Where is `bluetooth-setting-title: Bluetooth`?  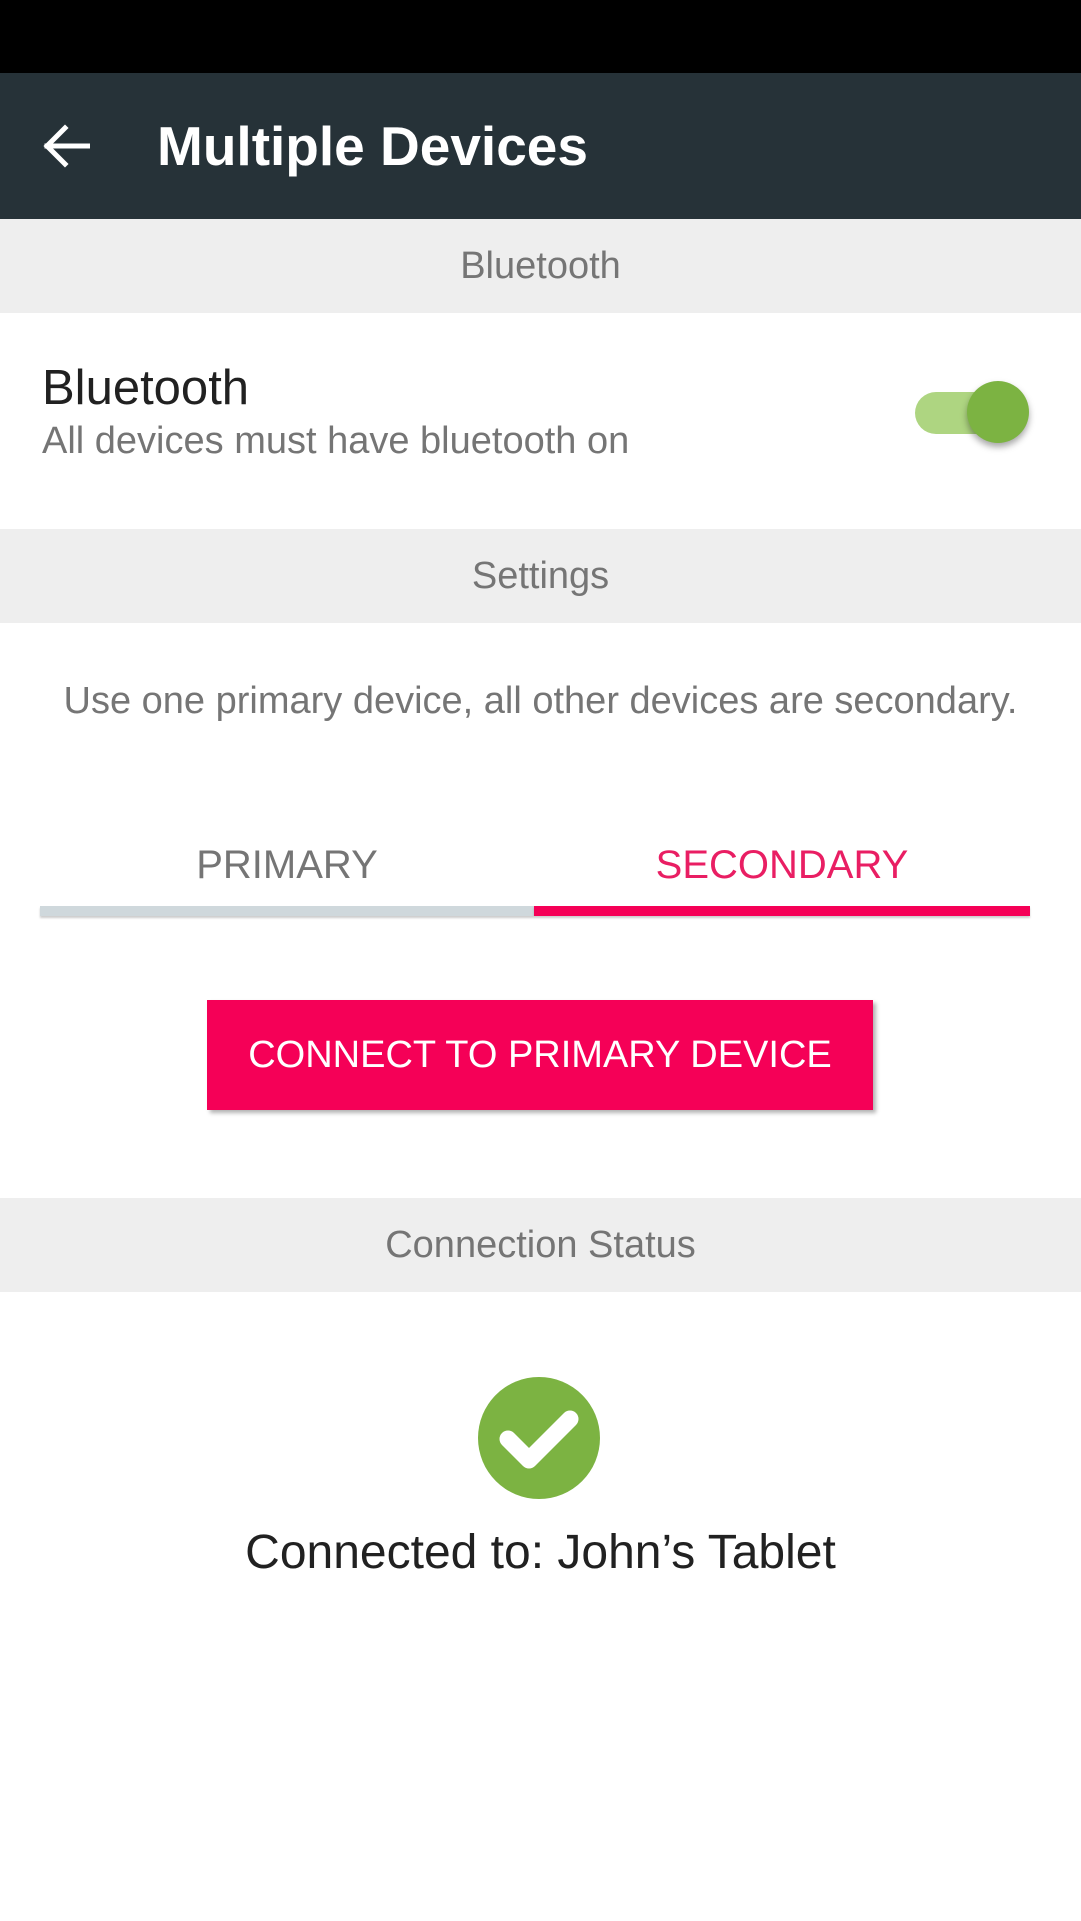 bluetooth-setting-title: Bluetooth is located at coordinates (146, 388).